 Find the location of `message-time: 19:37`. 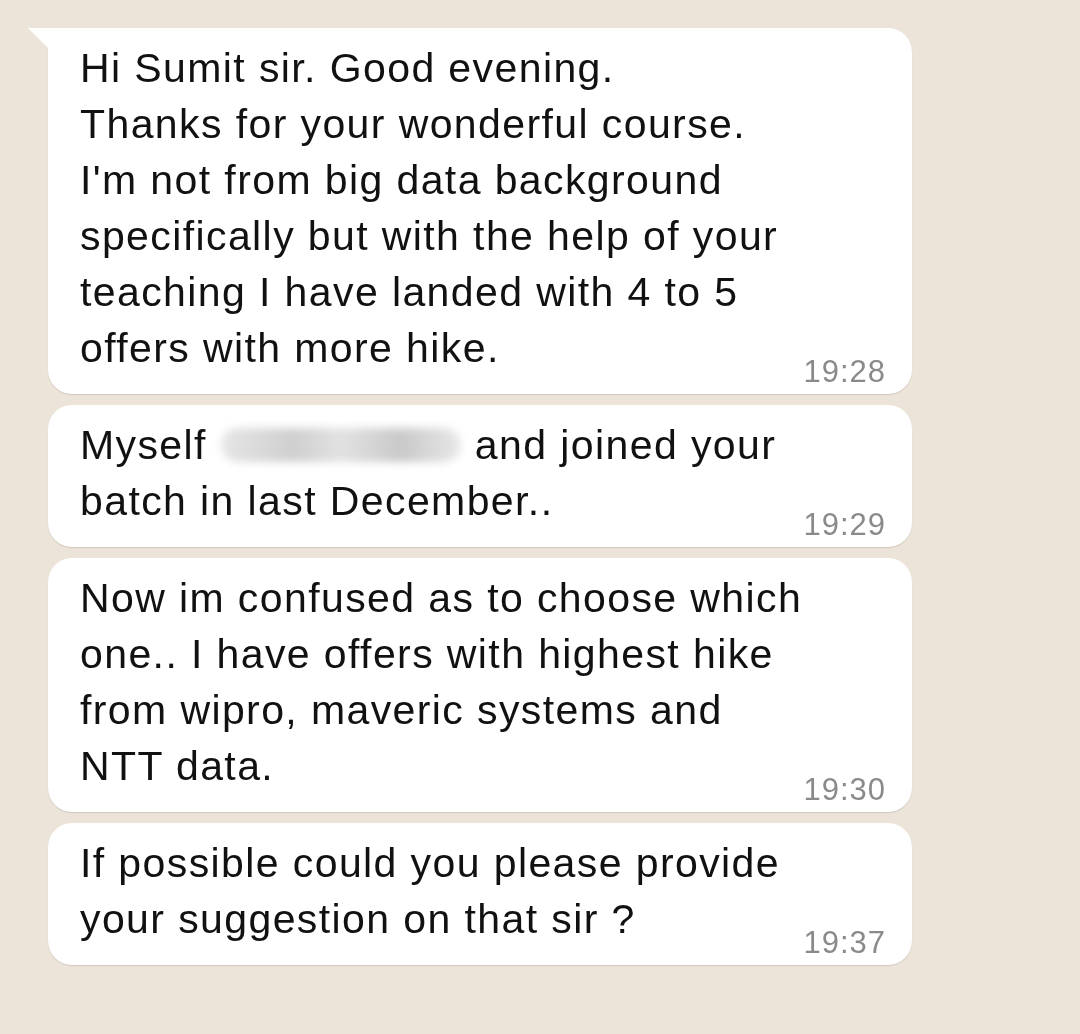

message-time: 19:37 is located at coordinates (844, 943).